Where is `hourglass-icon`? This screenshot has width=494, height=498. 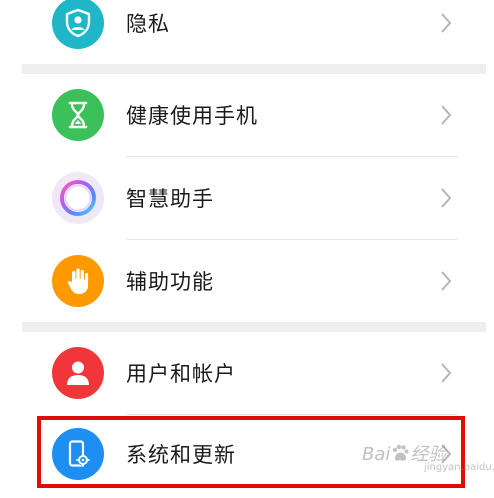 hourglass-icon is located at coordinates (78, 115).